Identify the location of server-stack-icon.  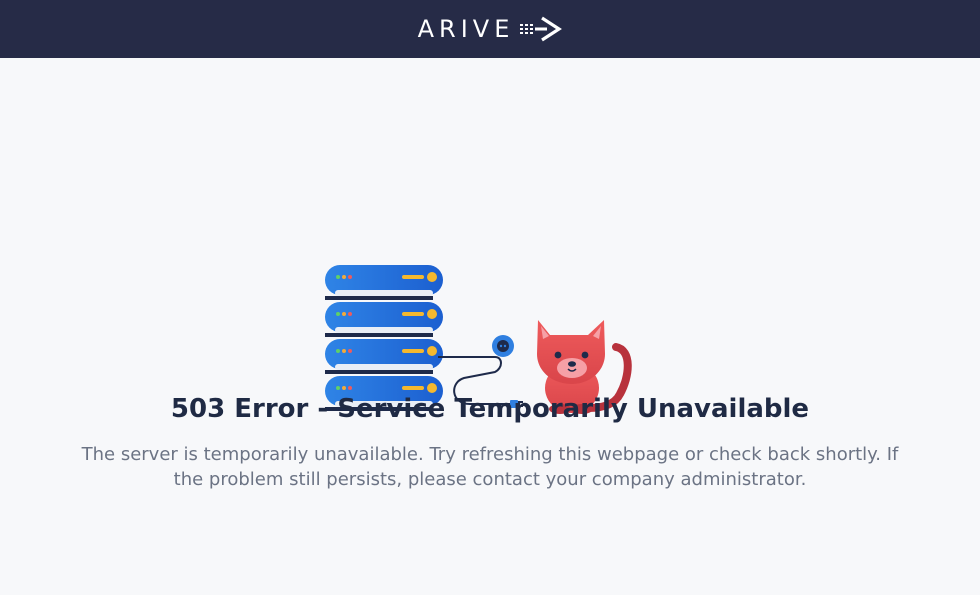
(384, 338).